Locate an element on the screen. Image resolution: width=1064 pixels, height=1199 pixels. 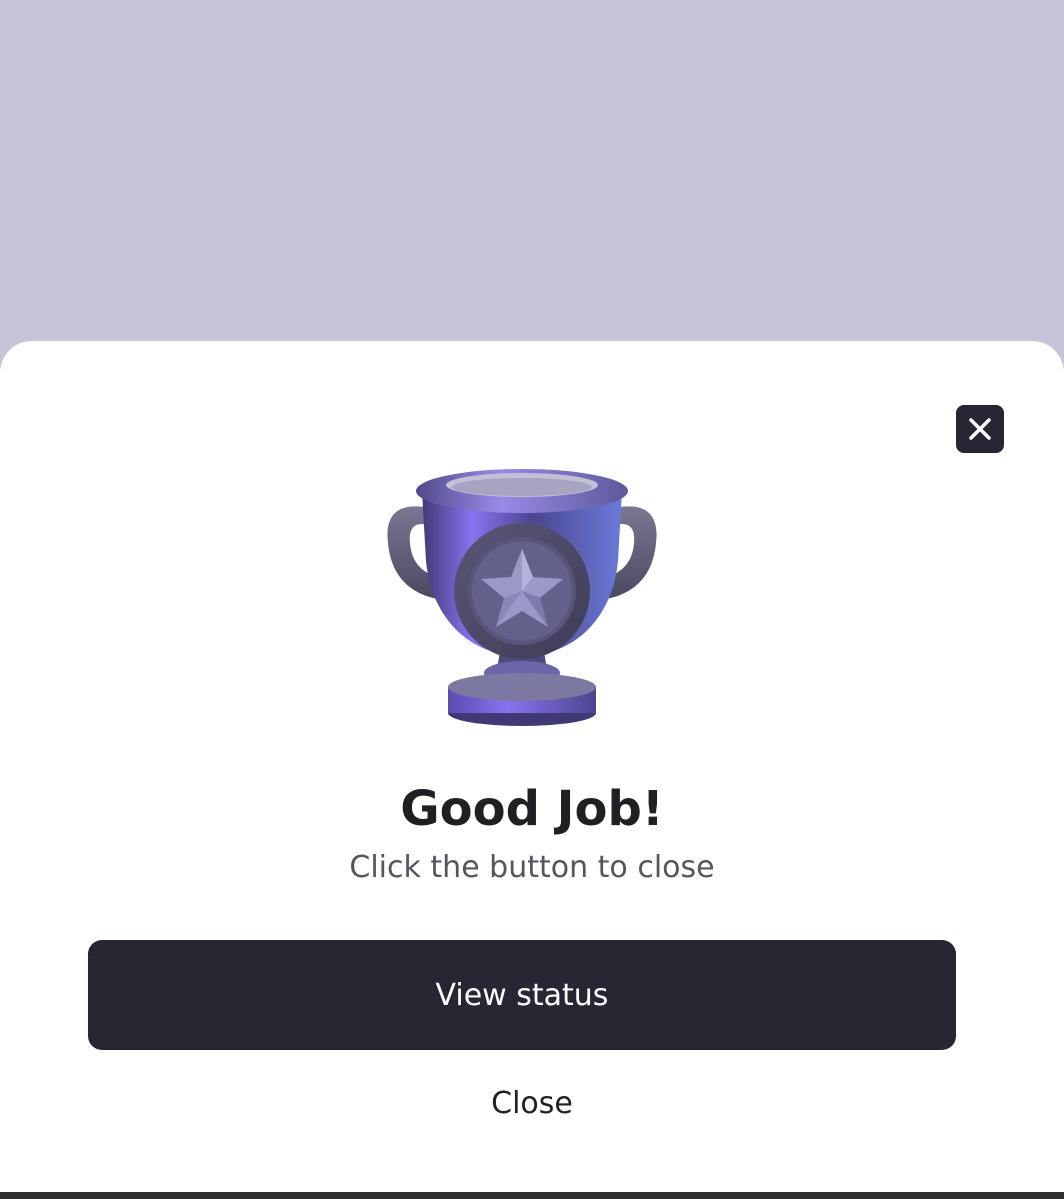
modal-subtitle: Click the button to close is located at coordinates (532, 867).